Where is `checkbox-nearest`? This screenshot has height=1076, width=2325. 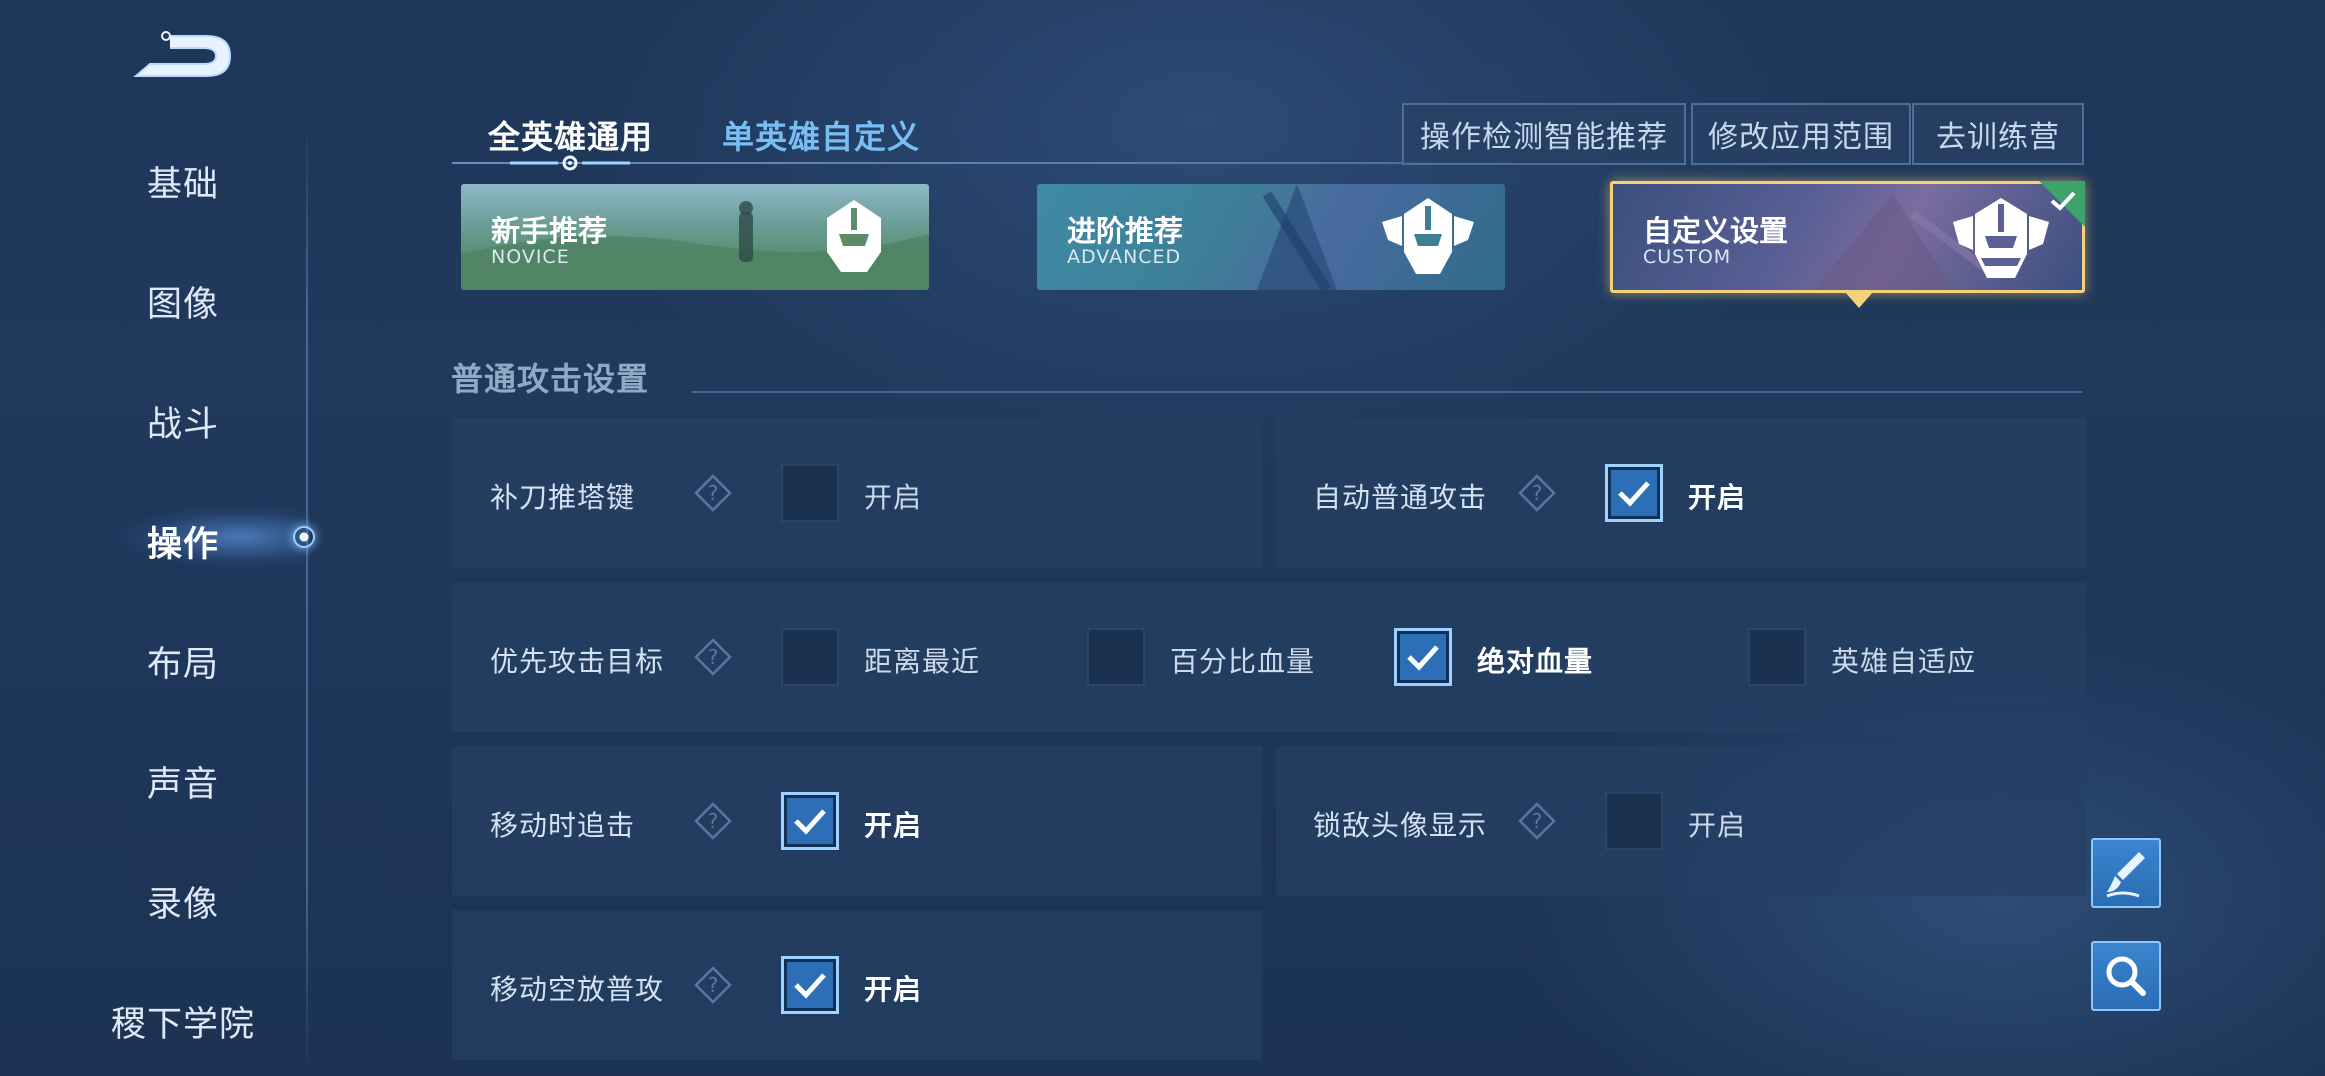 checkbox-nearest is located at coordinates (810, 657).